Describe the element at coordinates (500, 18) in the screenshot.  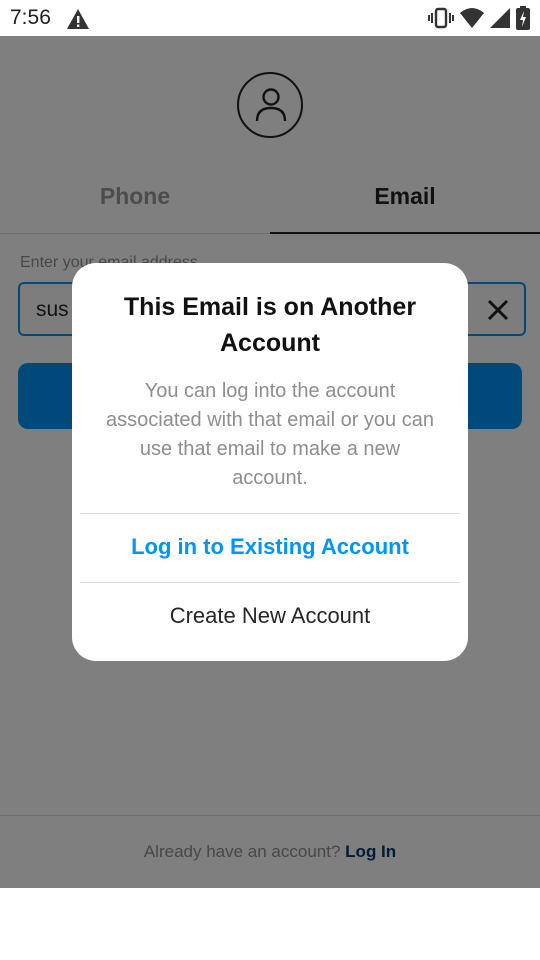
I see `cell-signal-icon` at that location.